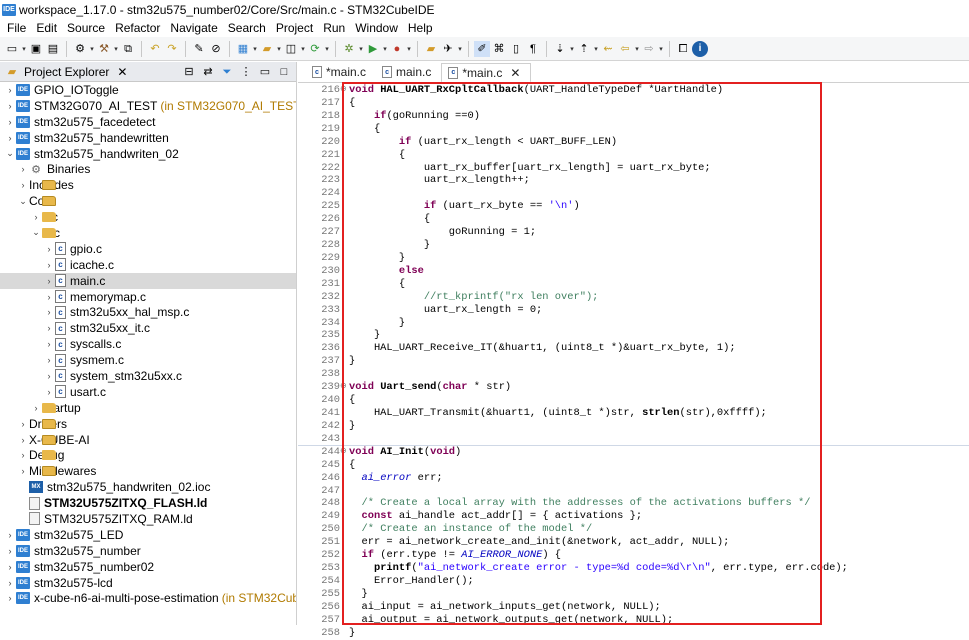 Image resolution: width=969 pixels, height=640 pixels. What do you see at coordinates (148, 328) in the screenshot?
I see `tree-item: › c stm32u5xx_it.c` at bounding box center [148, 328].